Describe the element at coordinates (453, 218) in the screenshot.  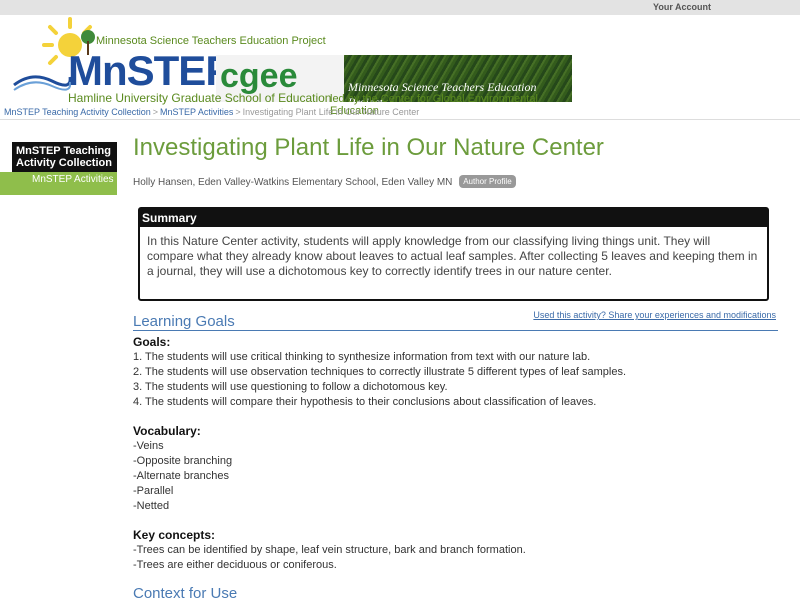
I see `summary-heading: Summary` at that location.